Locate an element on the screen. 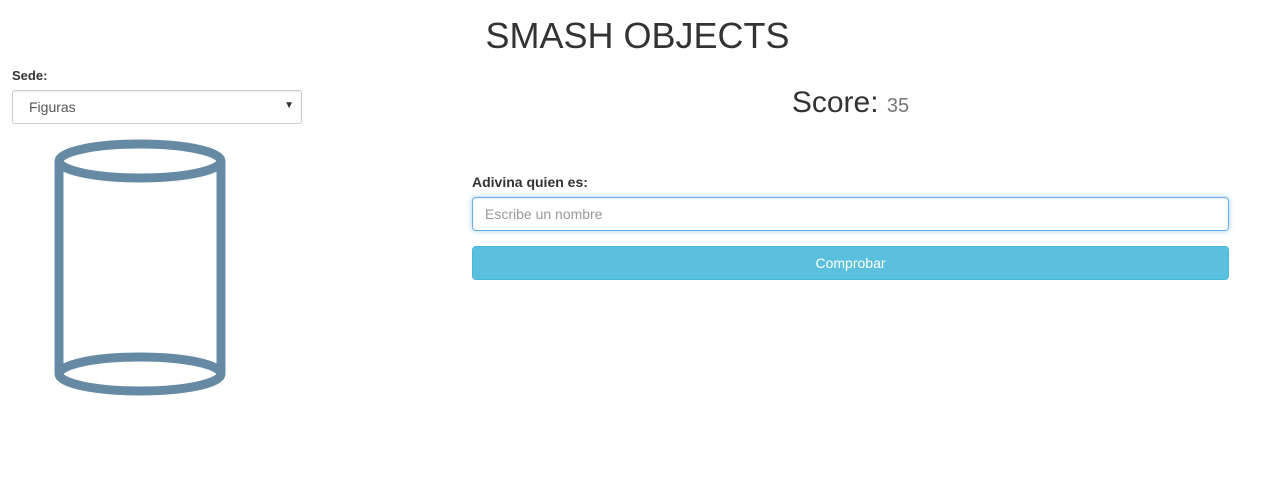 The width and height of the screenshot is (1277, 498). chevron-down-icon: ▼ is located at coordinates (289, 105).